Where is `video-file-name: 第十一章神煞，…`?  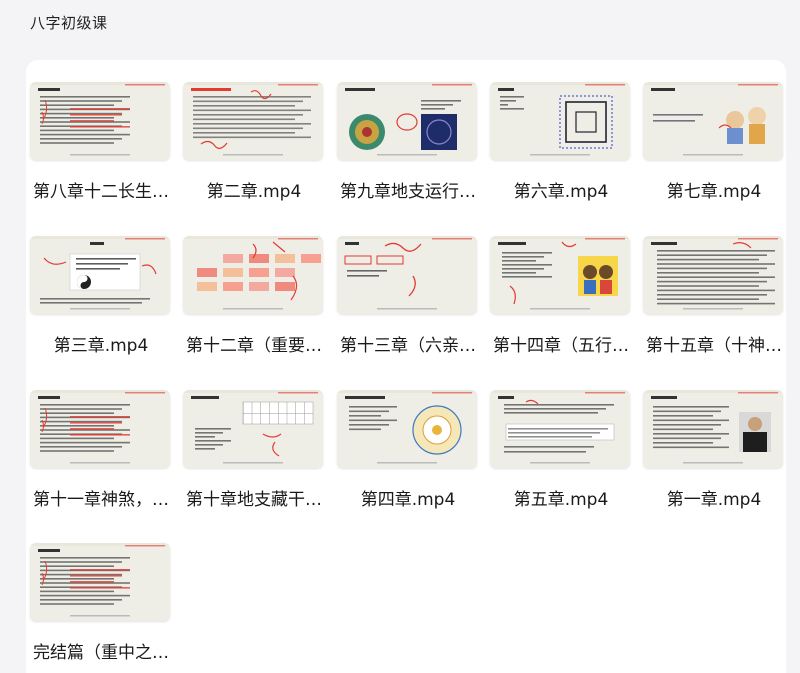 video-file-name: 第十一章神煞，… is located at coordinates (101, 497).